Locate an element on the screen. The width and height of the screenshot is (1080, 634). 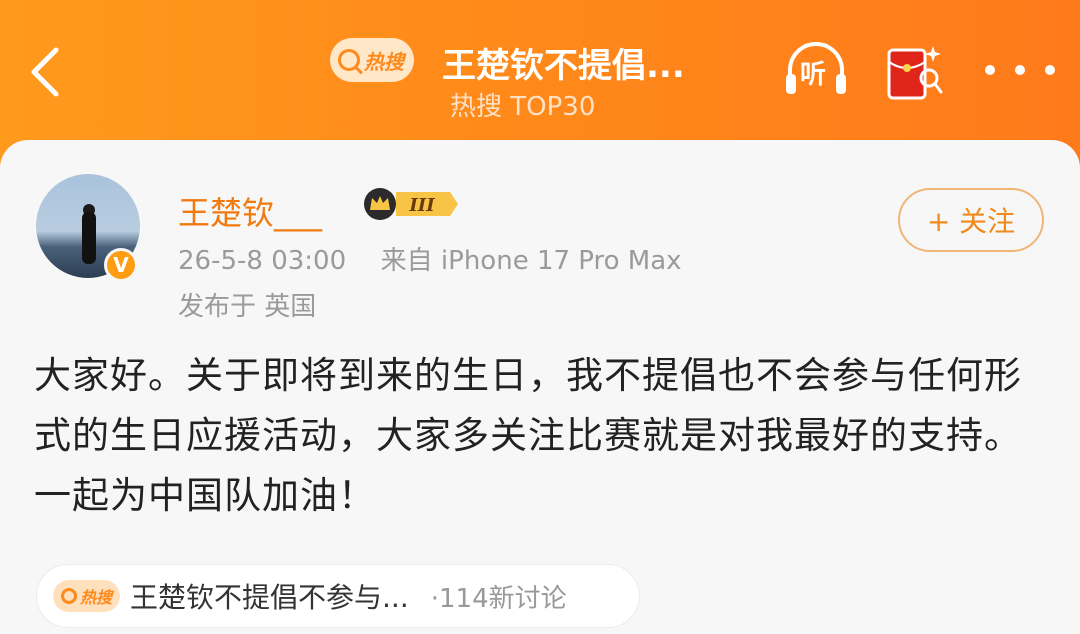
avatar-person-body is located at coordinates (89, 238).